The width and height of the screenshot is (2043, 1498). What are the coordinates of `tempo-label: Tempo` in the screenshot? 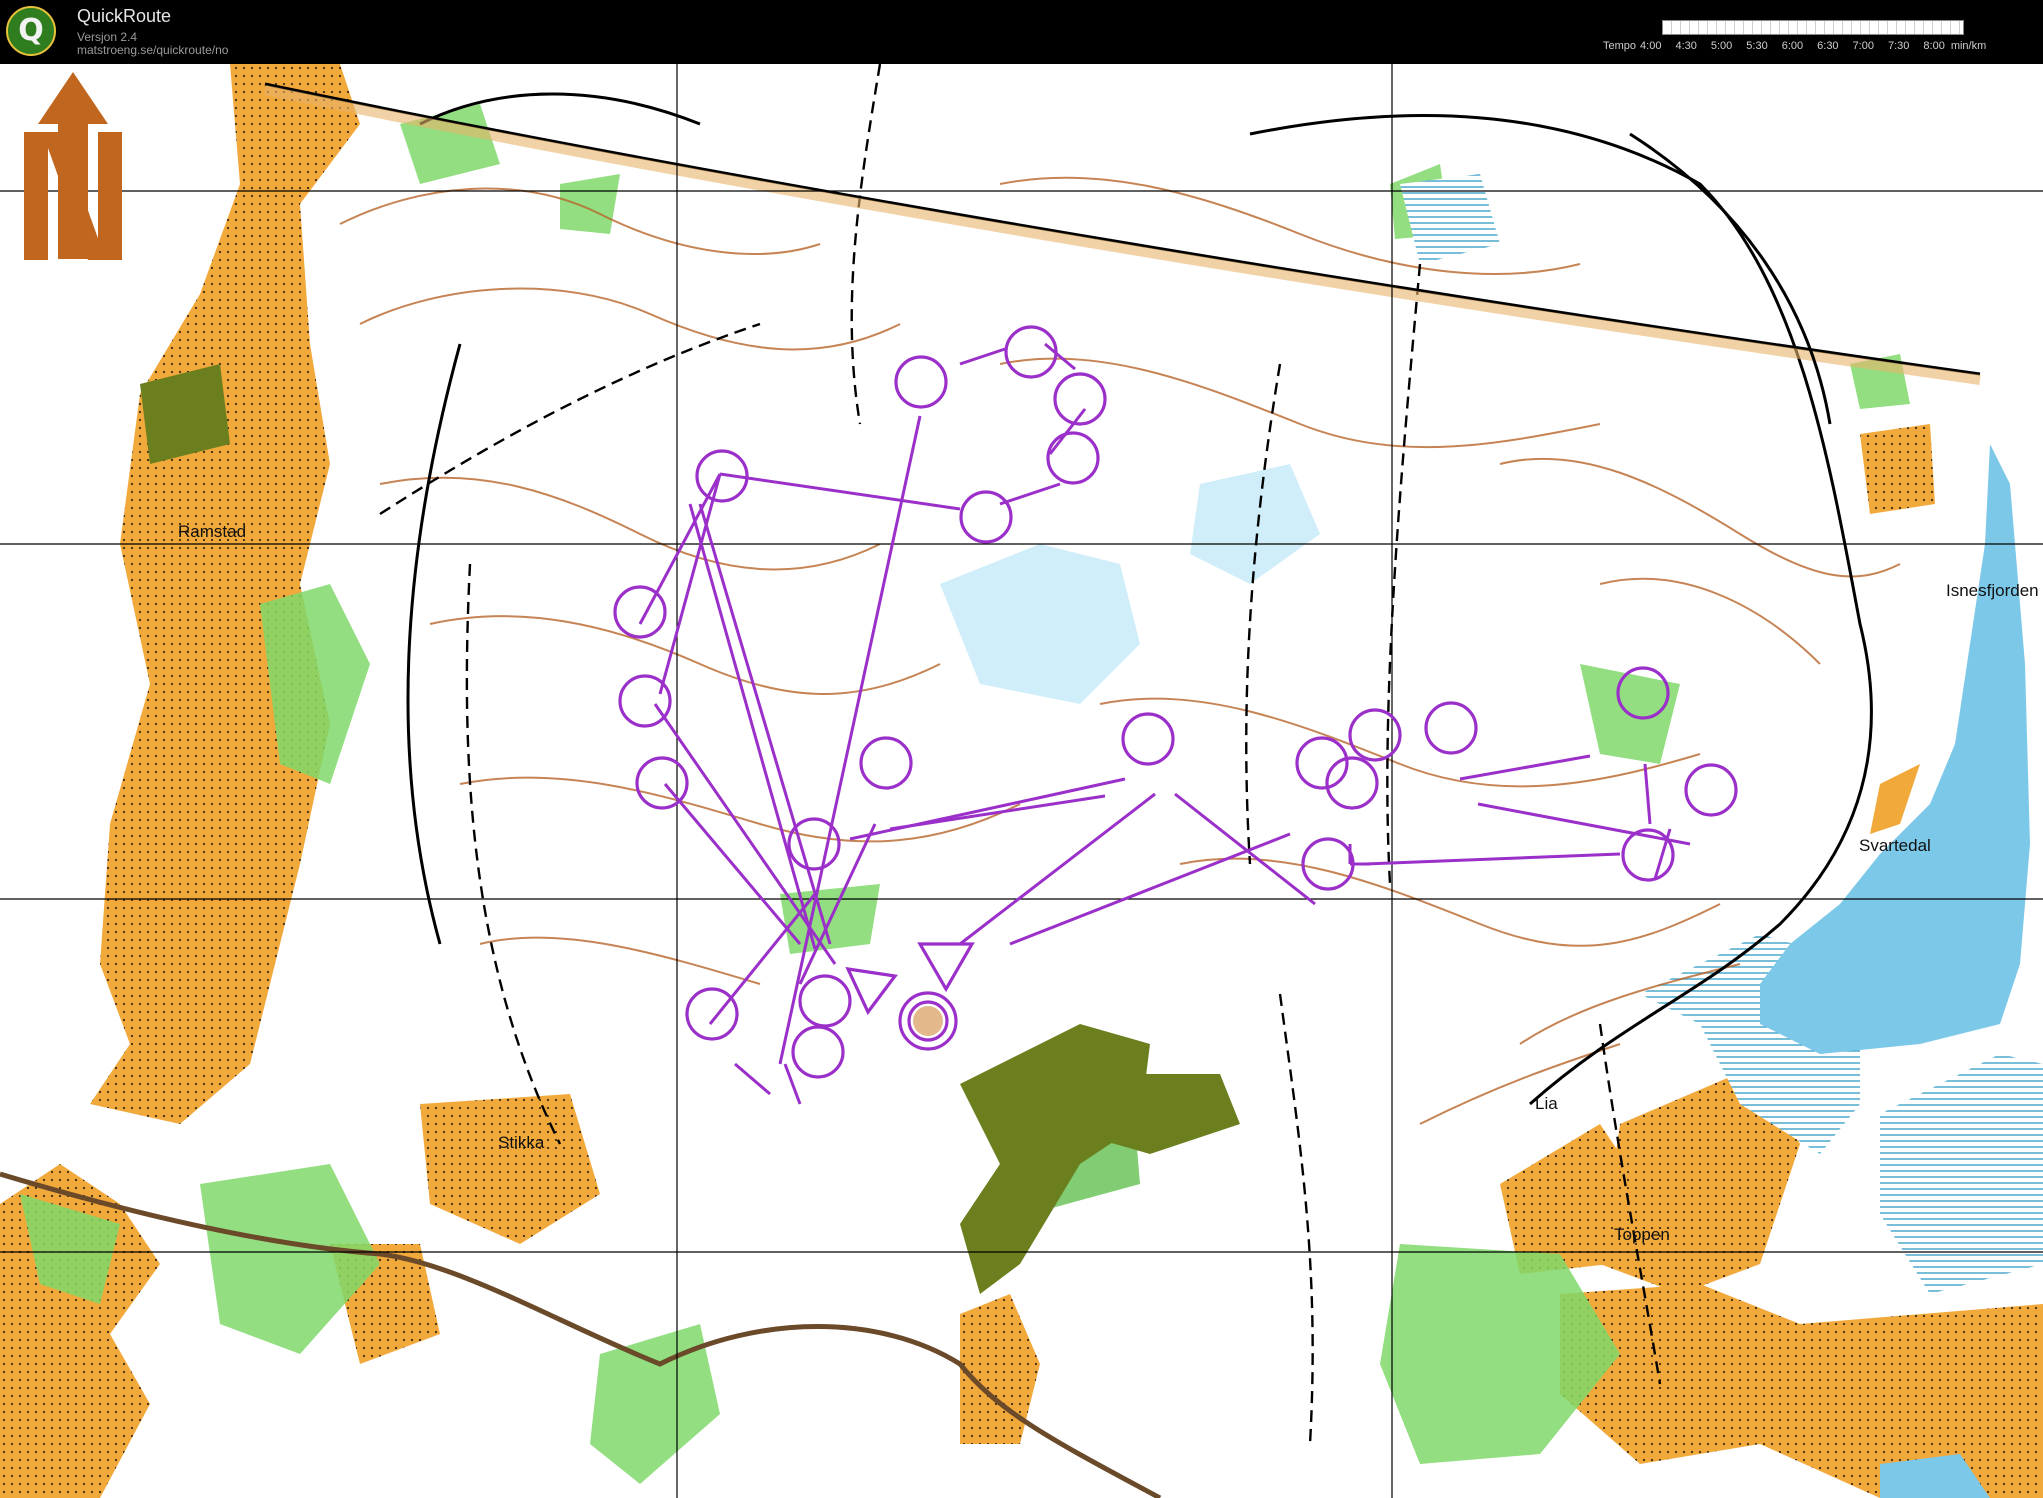 It's located at (1620, 46).